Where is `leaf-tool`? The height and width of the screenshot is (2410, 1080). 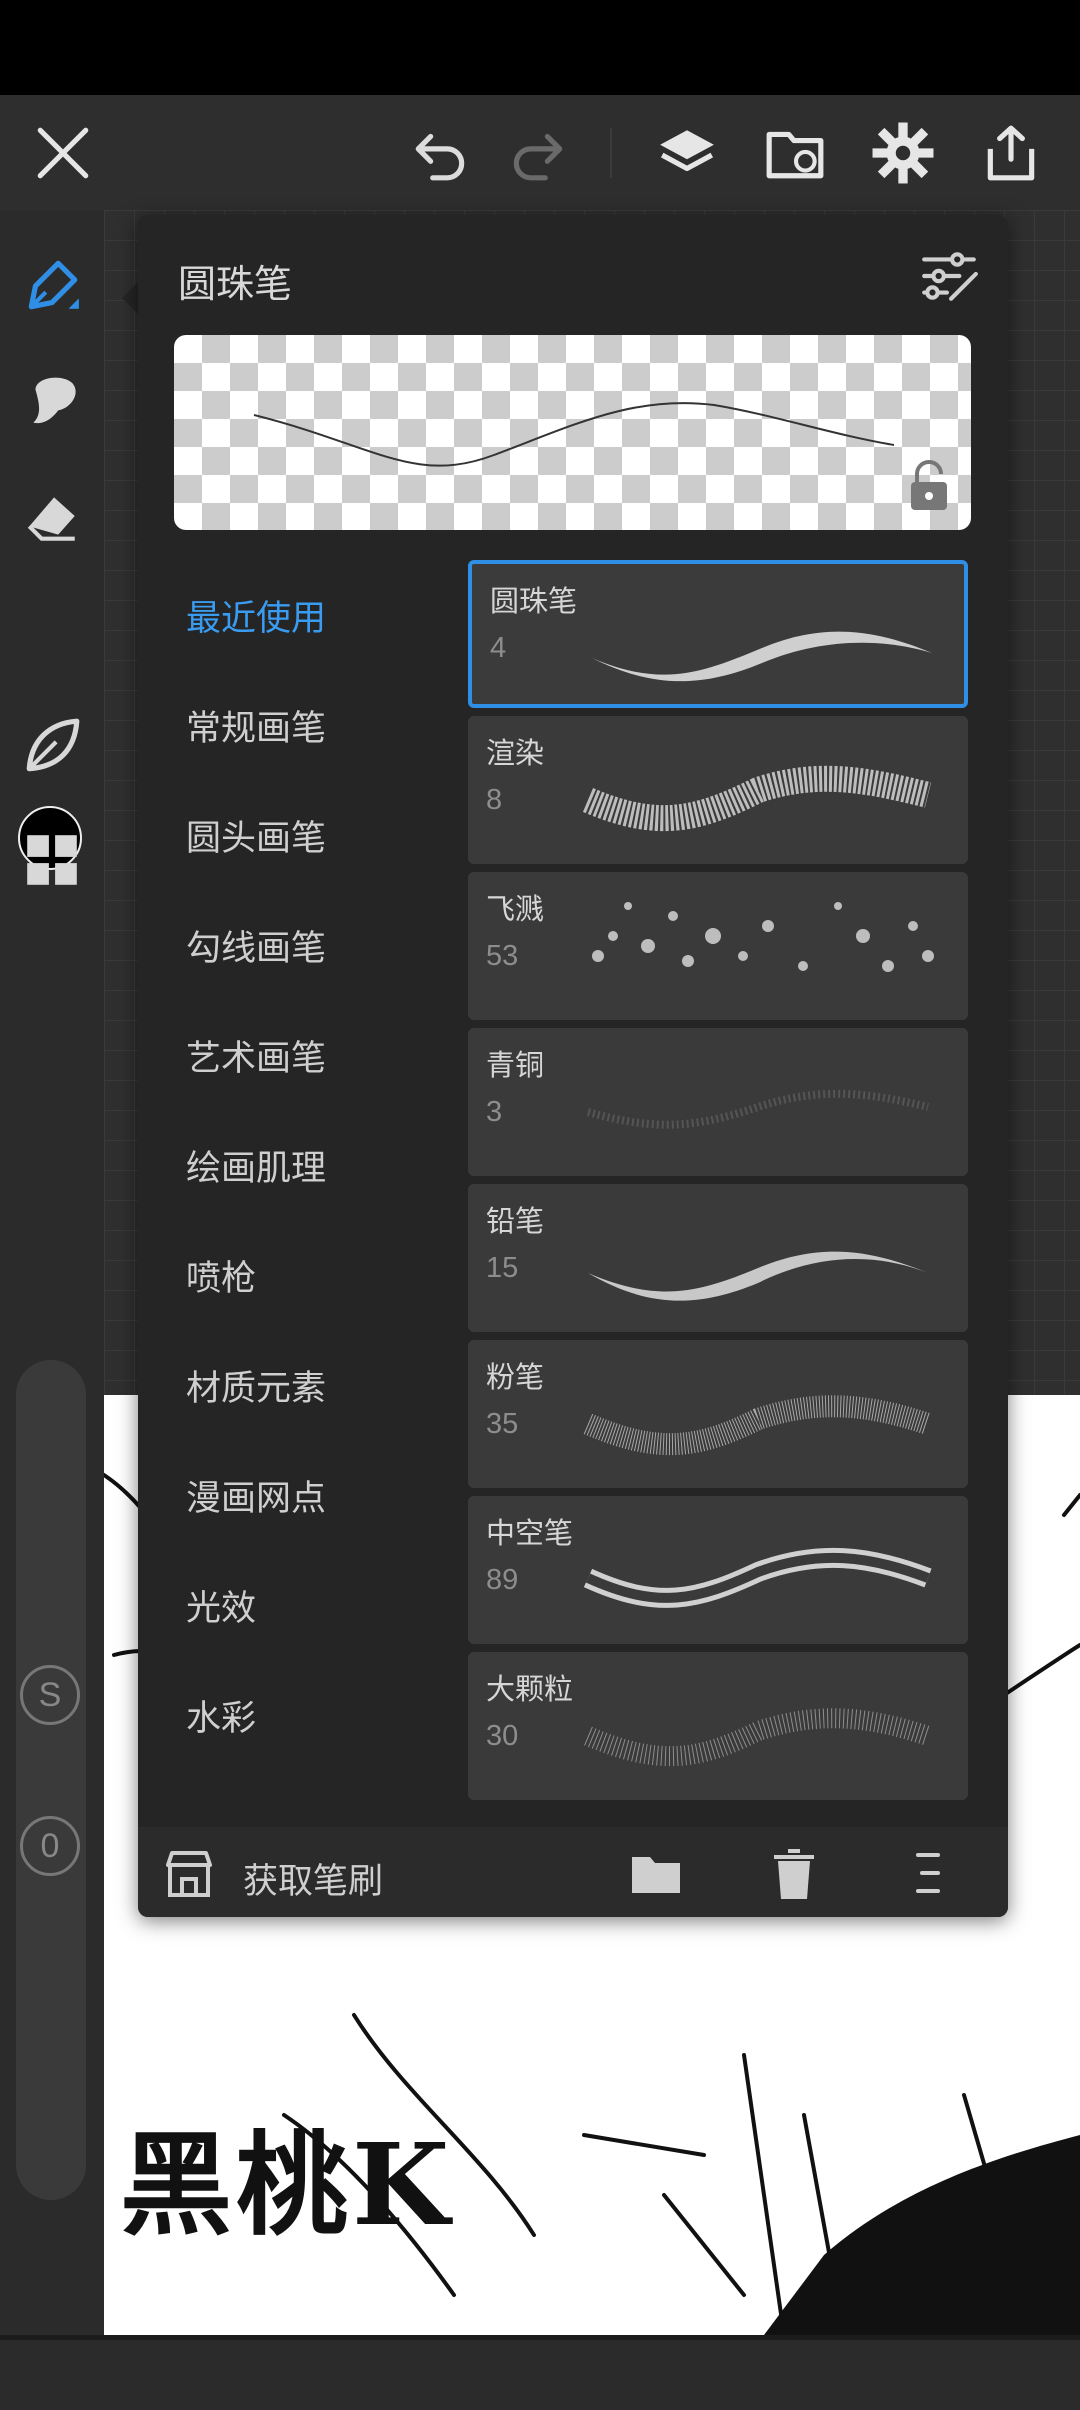 leaf-tool is located at coordinates (52, 746).